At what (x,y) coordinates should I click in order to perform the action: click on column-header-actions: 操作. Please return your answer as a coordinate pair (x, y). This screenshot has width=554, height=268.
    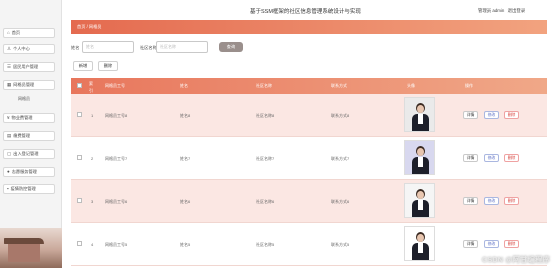
    Looking at the image, I should click on (469, 85).